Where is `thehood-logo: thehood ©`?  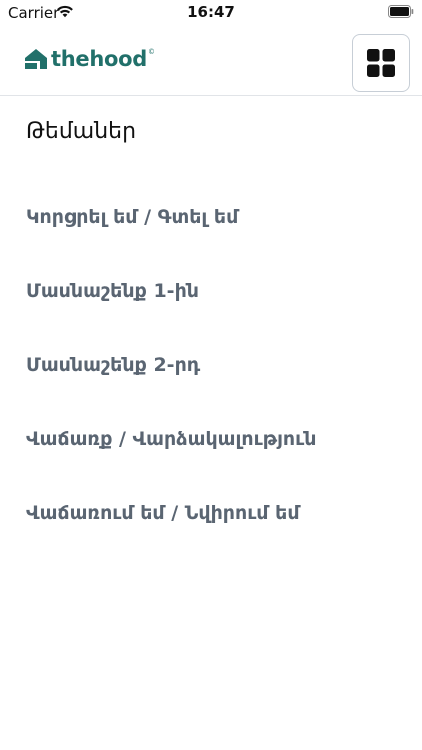 thehood-logo: thehood © is located at coordinates (90, 59).